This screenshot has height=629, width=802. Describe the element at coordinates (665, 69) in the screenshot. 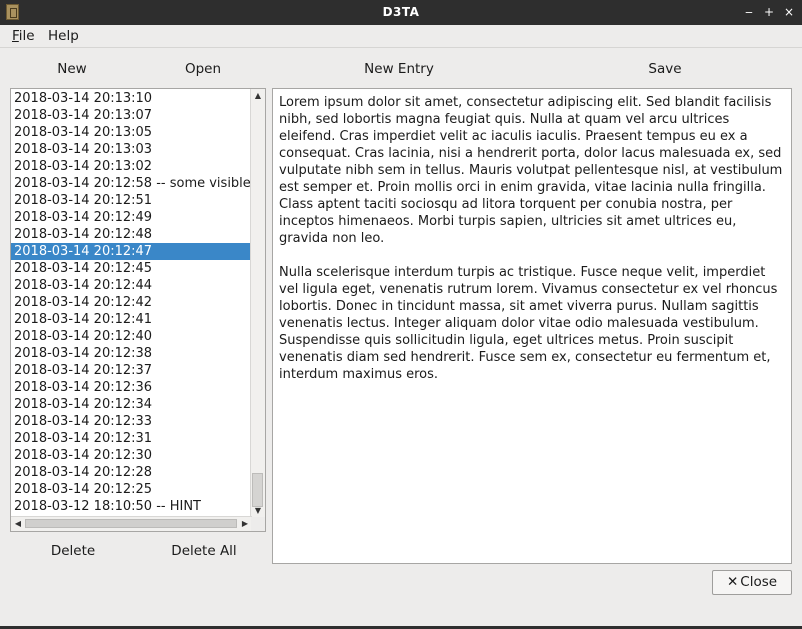

I see `save-button: Save` at that location.